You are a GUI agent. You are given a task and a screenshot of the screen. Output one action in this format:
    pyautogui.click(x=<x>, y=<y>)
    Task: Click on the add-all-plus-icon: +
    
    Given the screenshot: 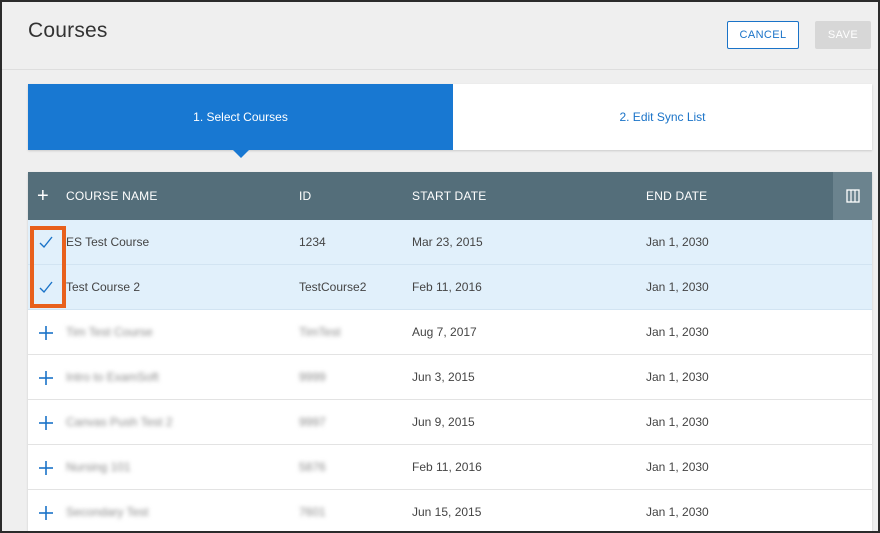 What is the action you would take?
    pyautogui.click(x=45, y=196)
    